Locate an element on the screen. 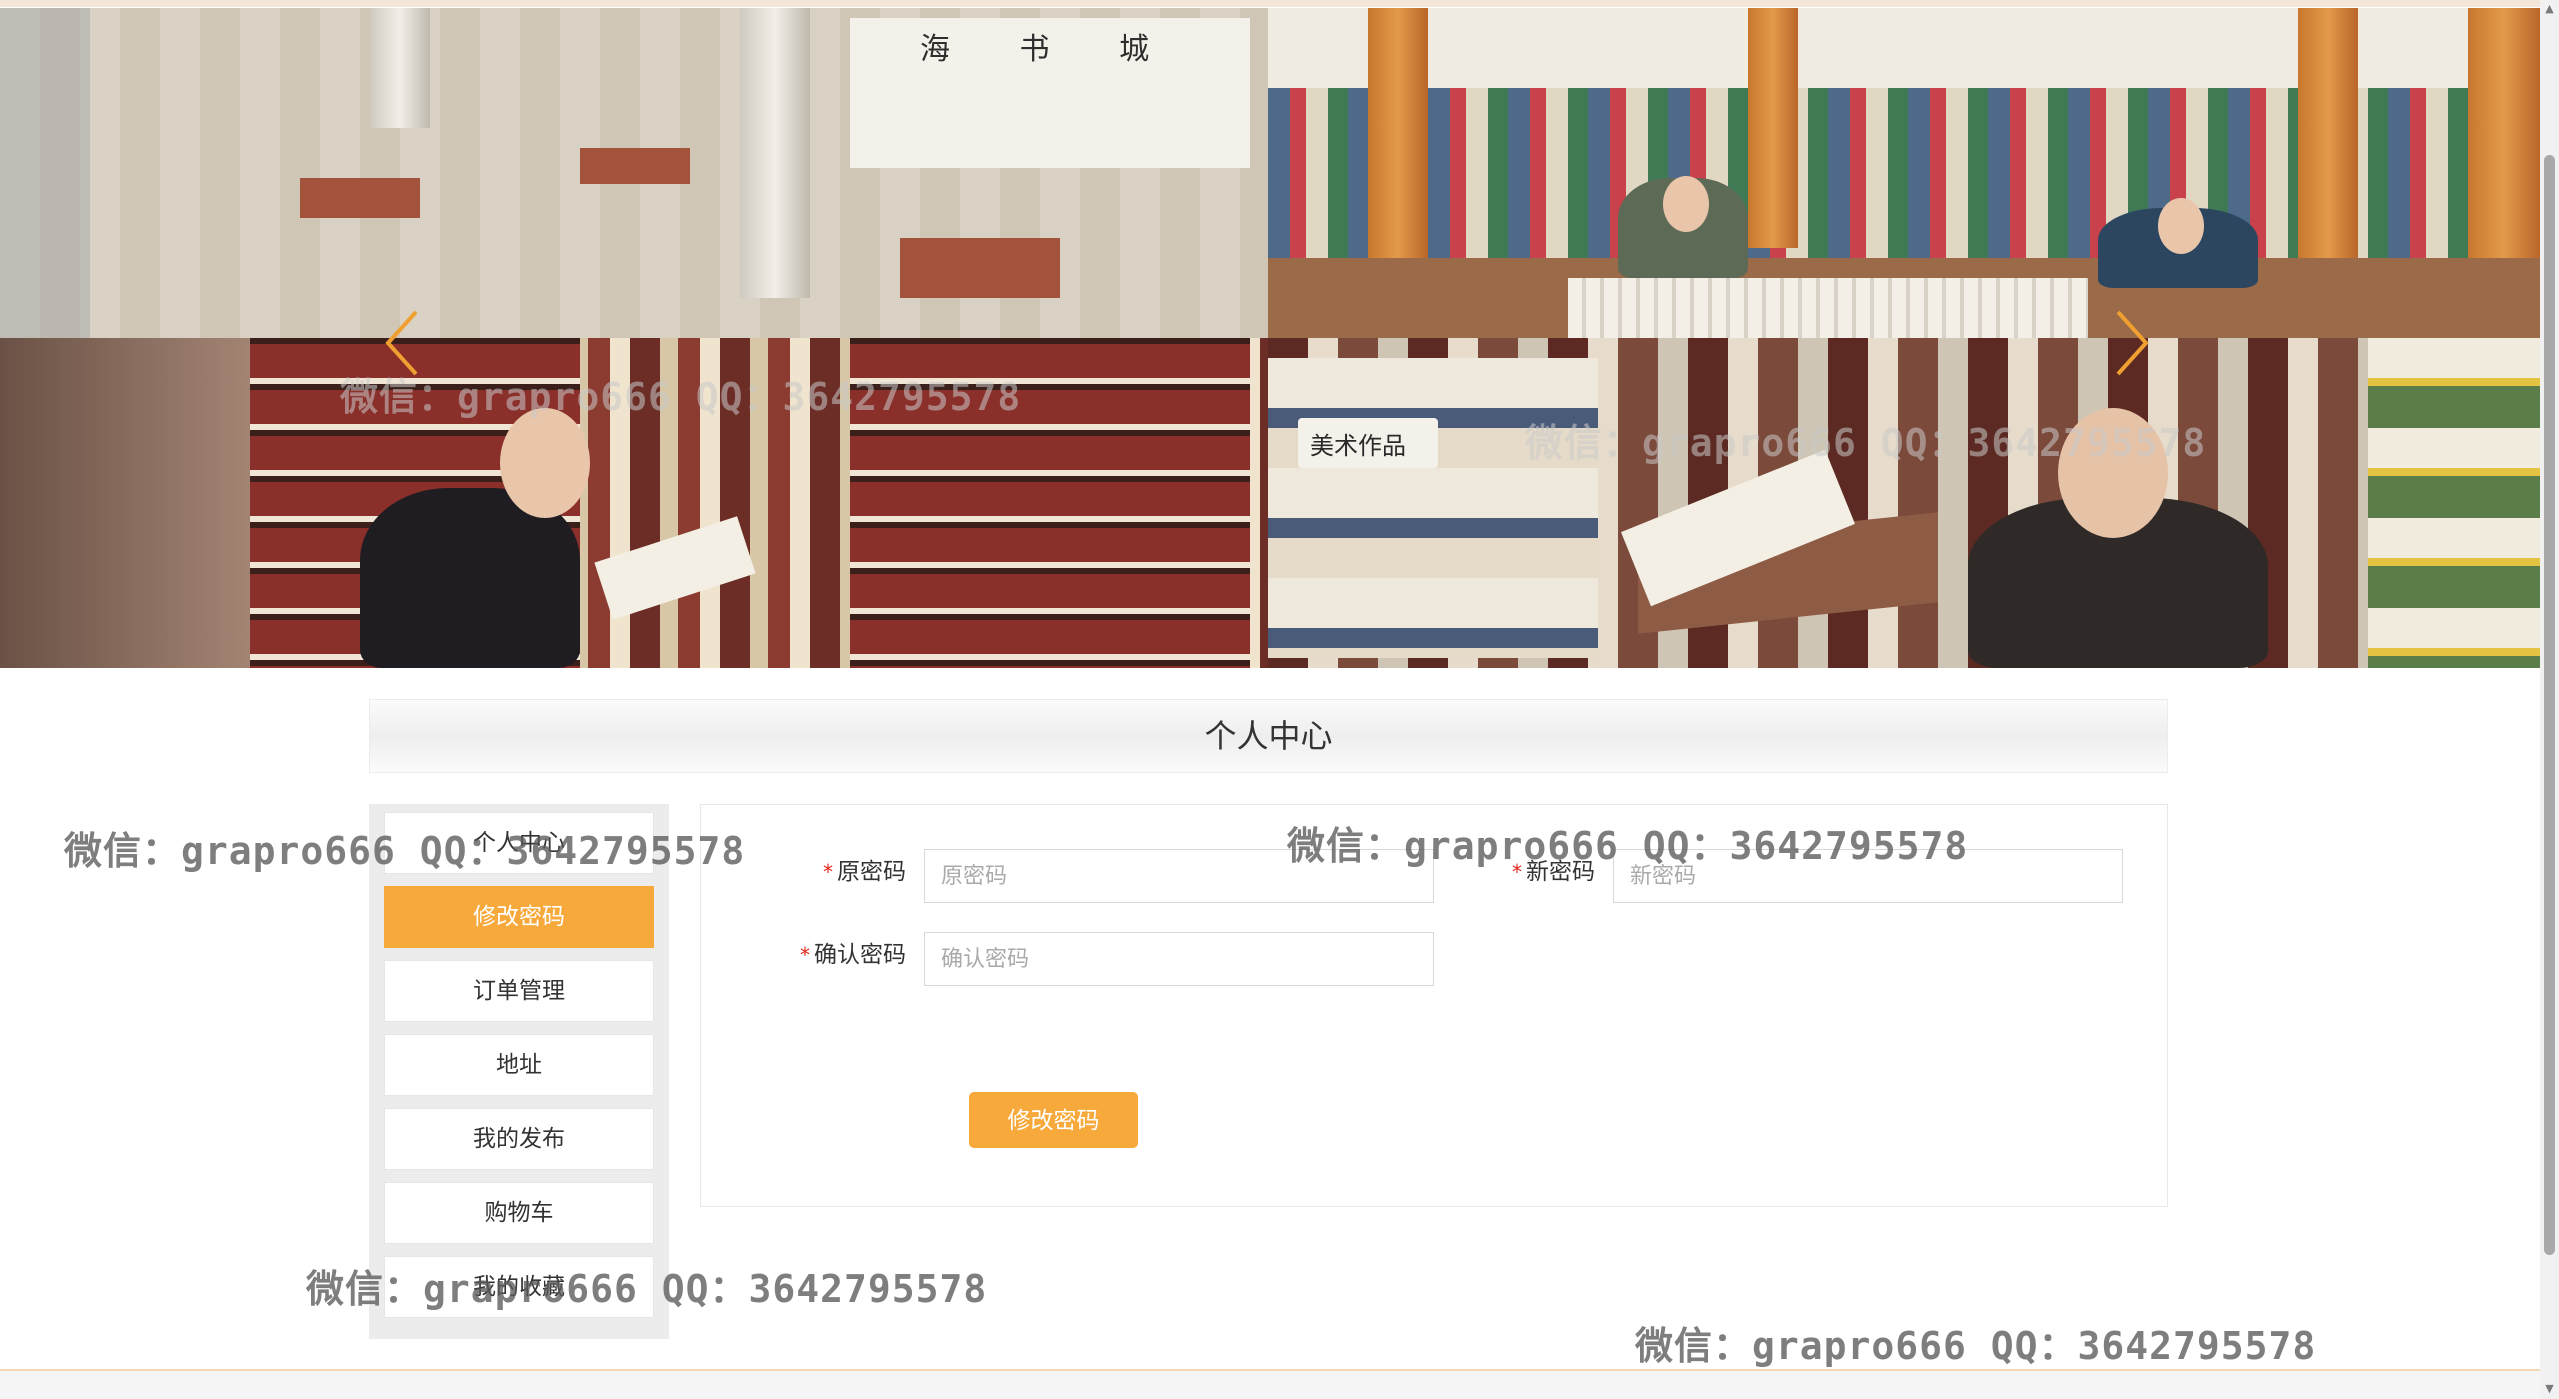 The height and width of the screenshot is (1399, 2559). footer-strip is located at coordinates (1270, 1384).